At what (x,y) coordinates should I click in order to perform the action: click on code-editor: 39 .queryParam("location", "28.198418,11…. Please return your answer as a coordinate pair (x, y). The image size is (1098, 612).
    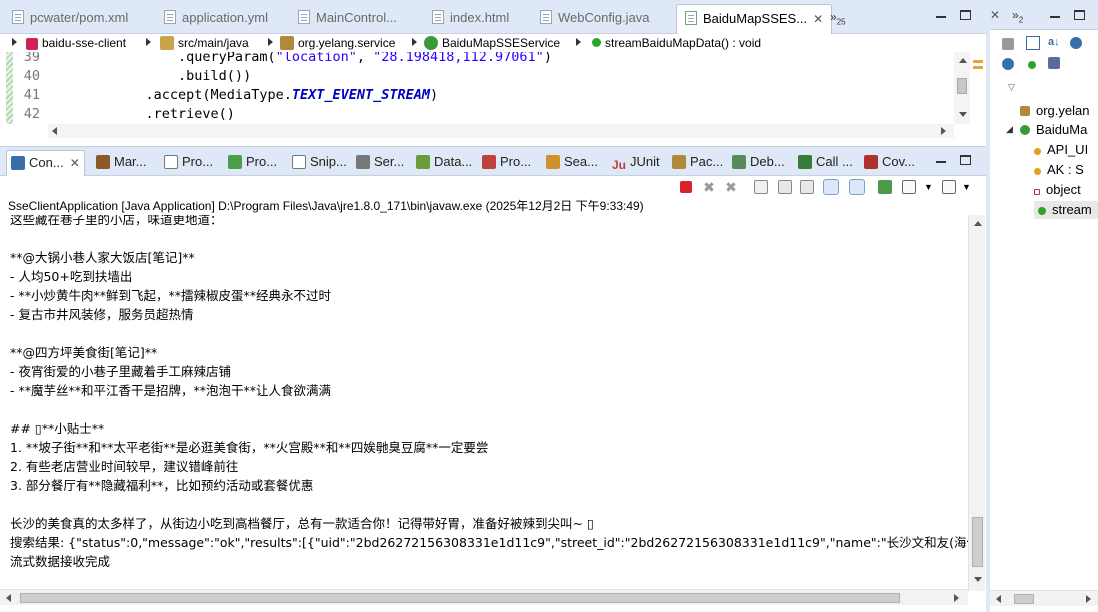
    Looking at the image, I should click on (493, 88).